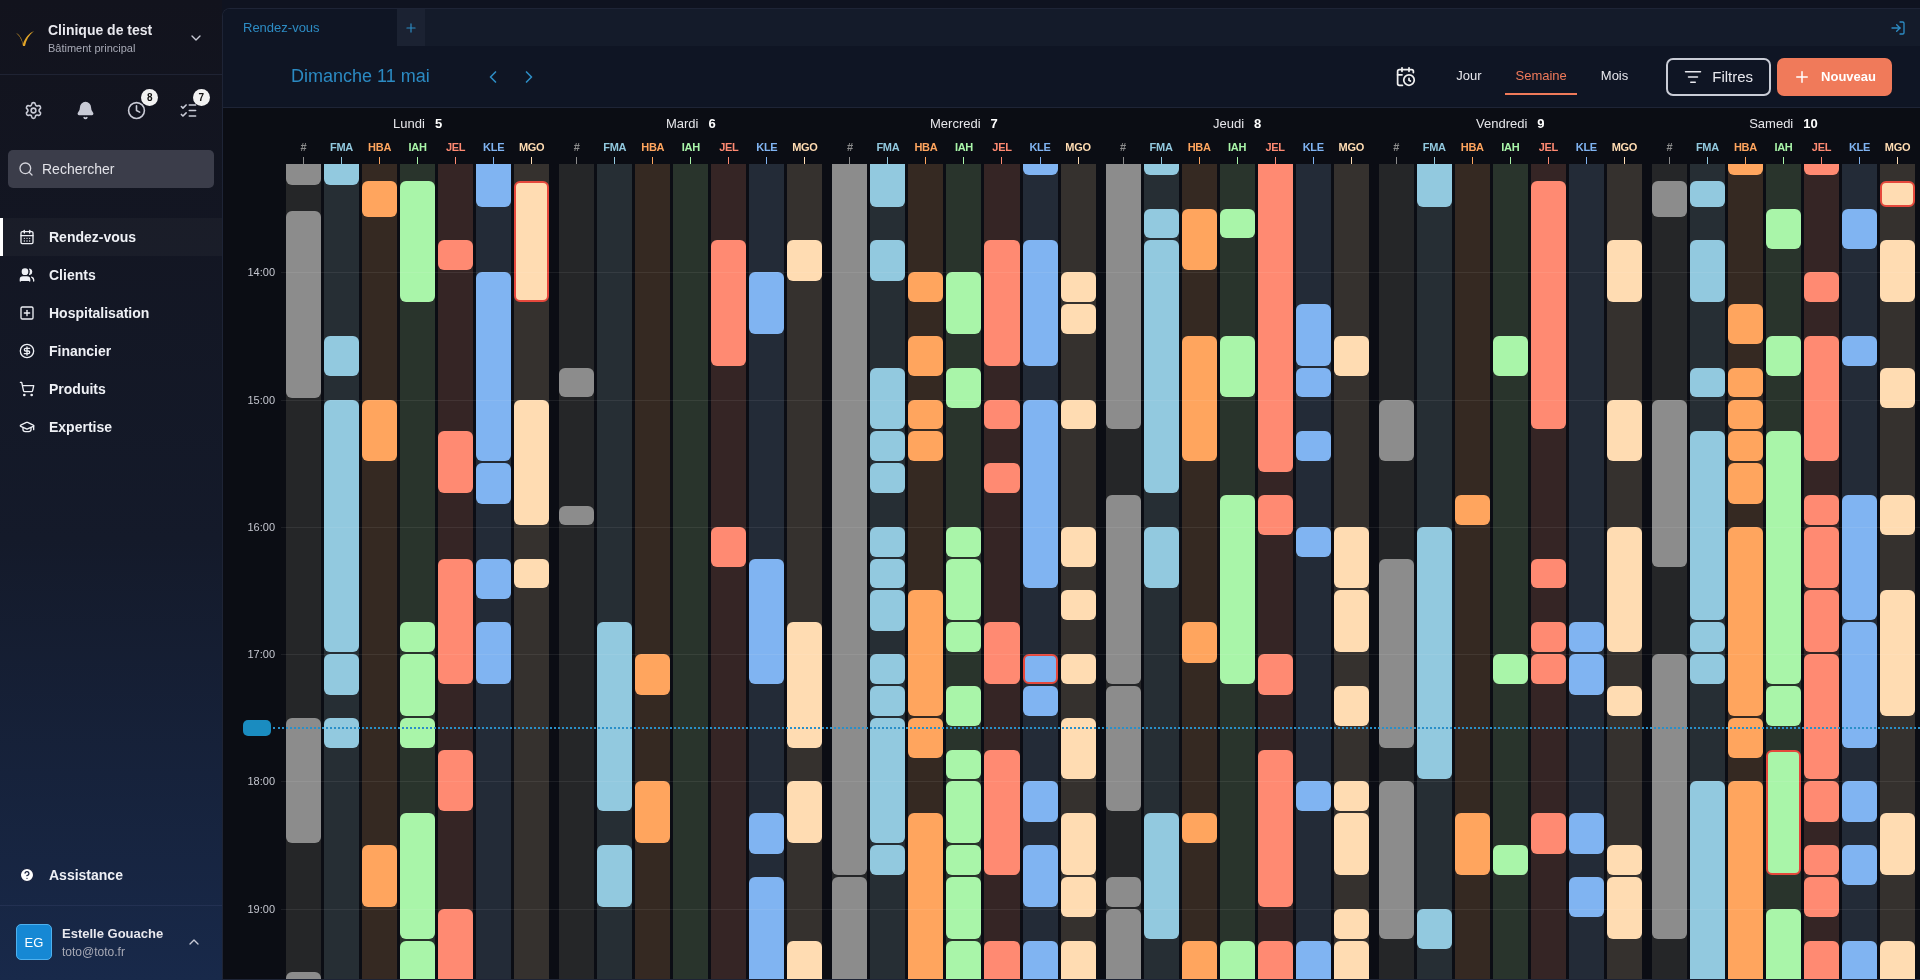  I want to click on nav-item: Rendez-vous, so click(111, 237).